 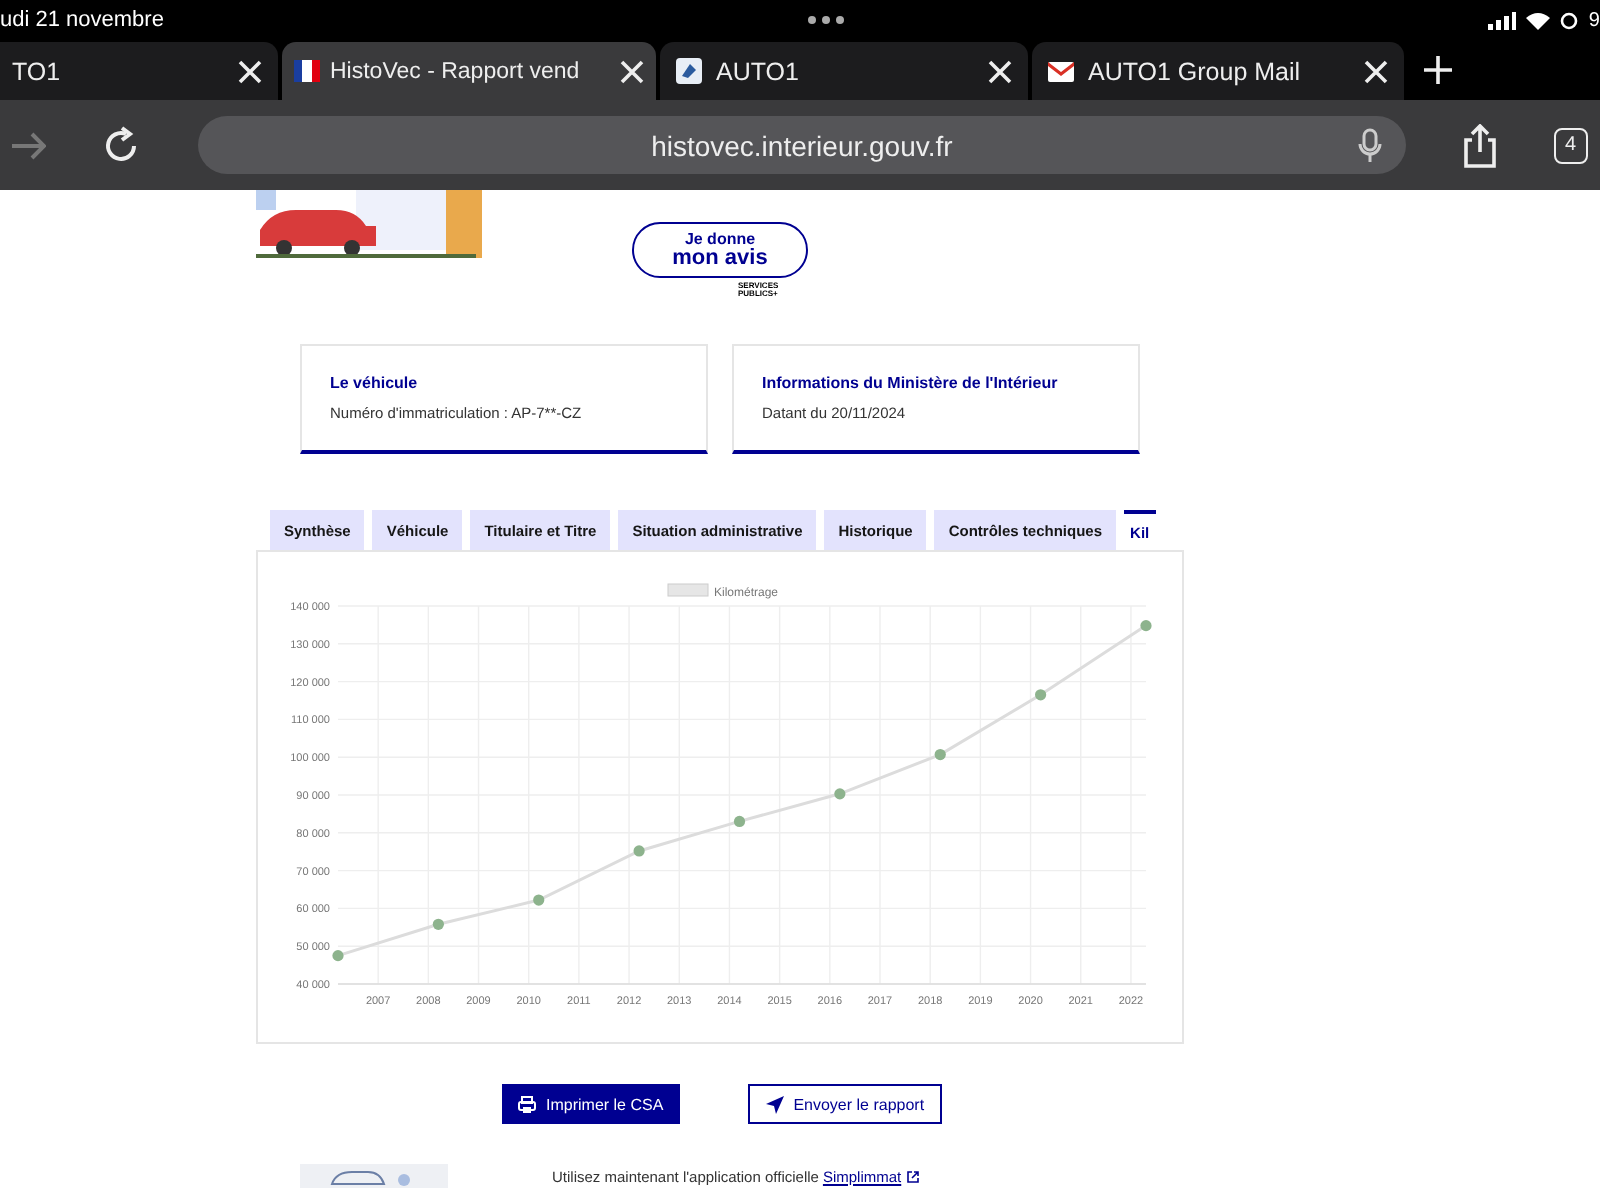 I want to click on mail-icon, so click(x=1061, y=71).